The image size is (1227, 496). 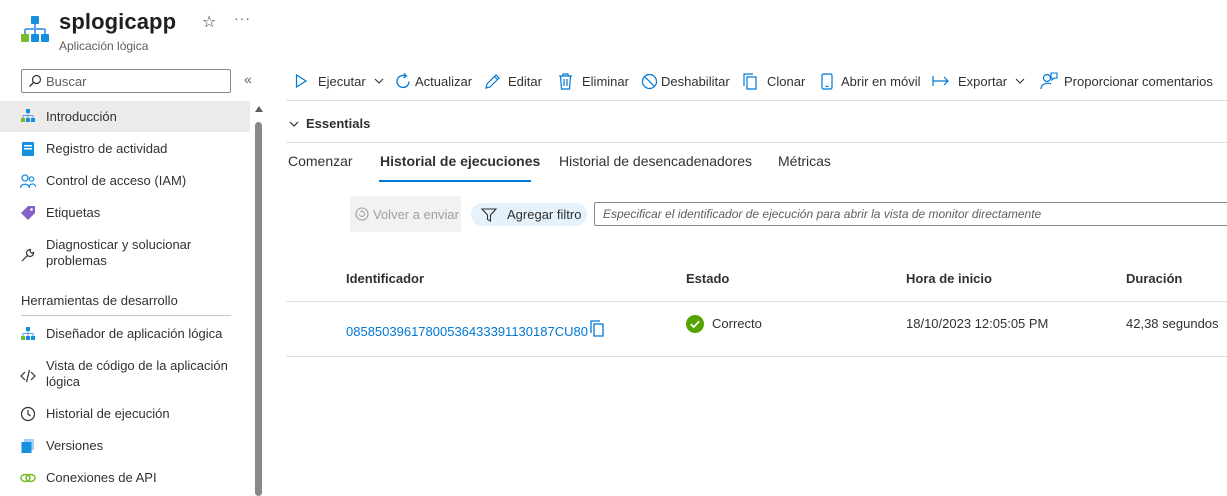 I want to click on feedback-button: Proporcionar comentarios, so click(x=1126, y=81).